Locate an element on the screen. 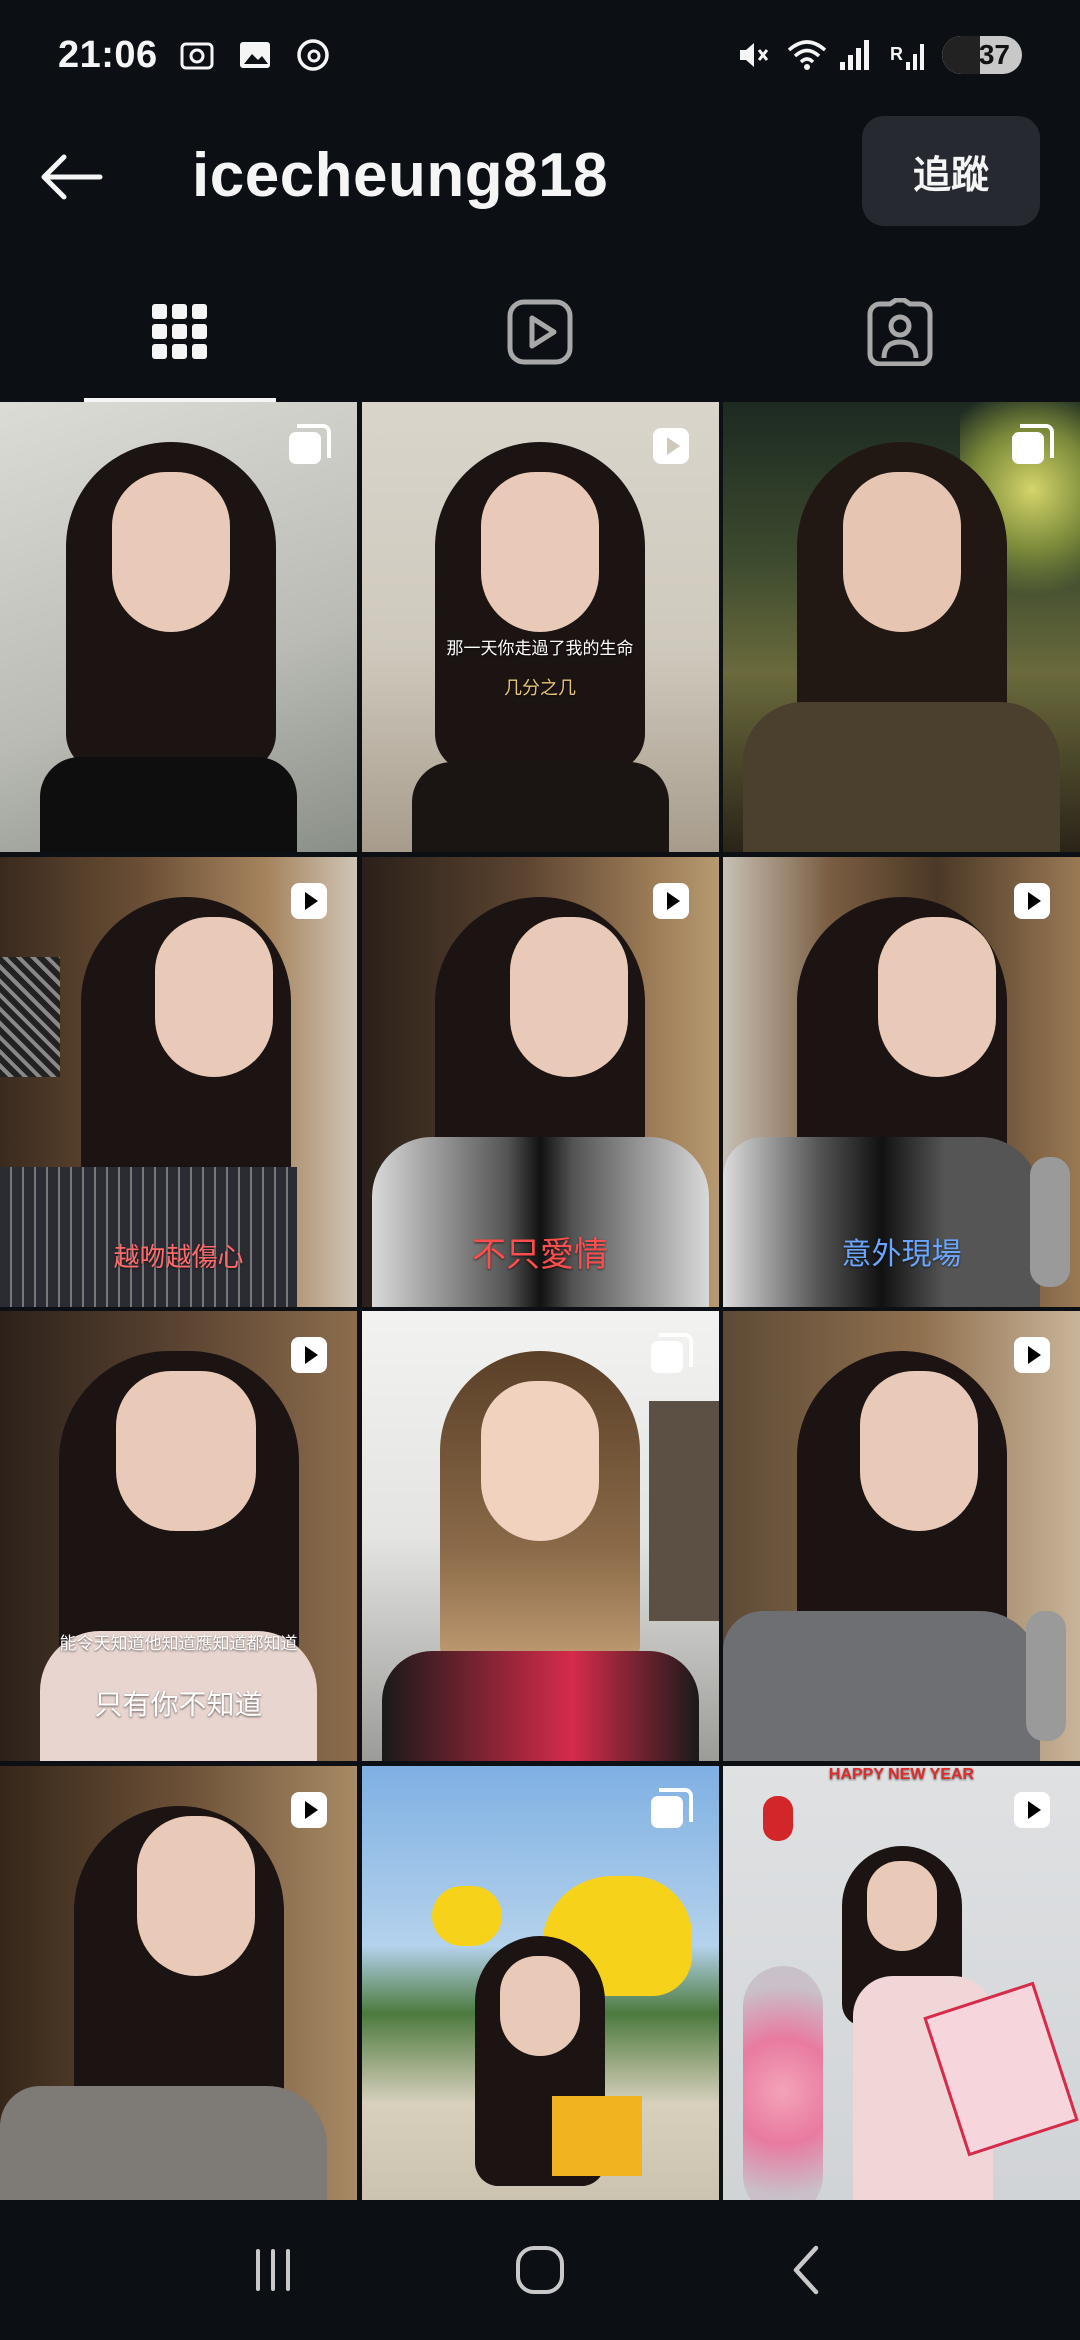  post-caption-secondary: 几分之几 is located at coordinates (540, 688).